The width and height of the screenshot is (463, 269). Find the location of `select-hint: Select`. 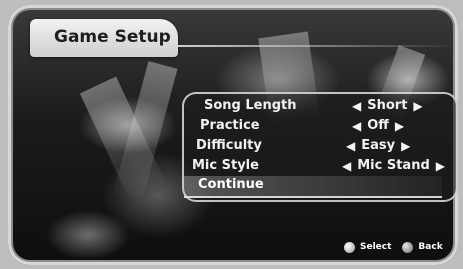

select-hint: Select is located at coordinates (376, 247).